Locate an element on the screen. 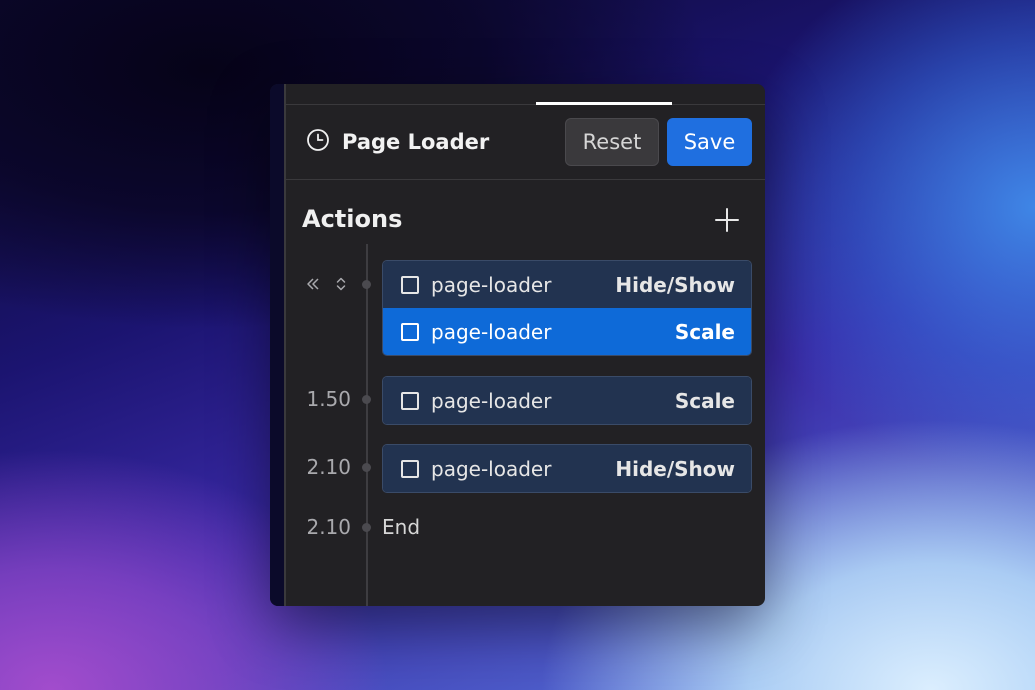  active-tab-indicator is located at coordinates (604, 103).